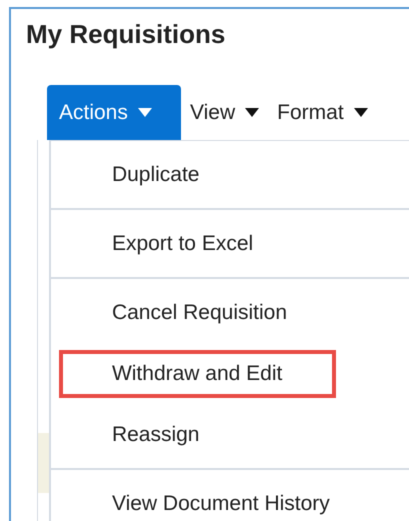 This screenshot has width=409, height=521. Describe the element at coordinates (183, 244) in the screenshot. I see `menu-item: Export to Excel` at that location.